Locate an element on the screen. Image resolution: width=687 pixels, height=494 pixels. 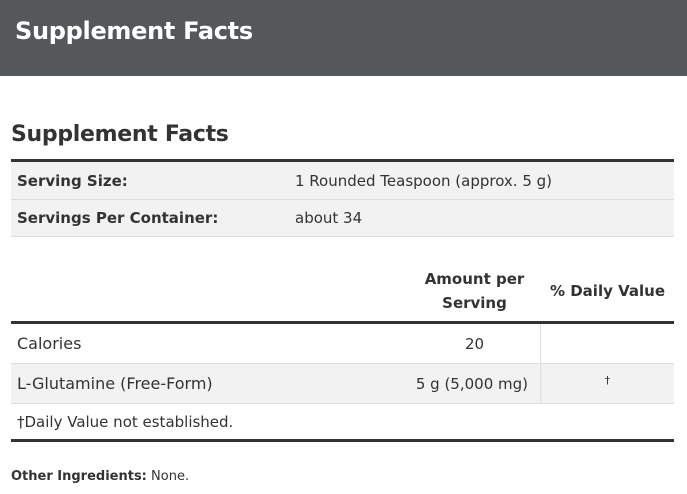
nutrient-name: L-Glutamine (Free-Form) is located at coordinates (115, 383).